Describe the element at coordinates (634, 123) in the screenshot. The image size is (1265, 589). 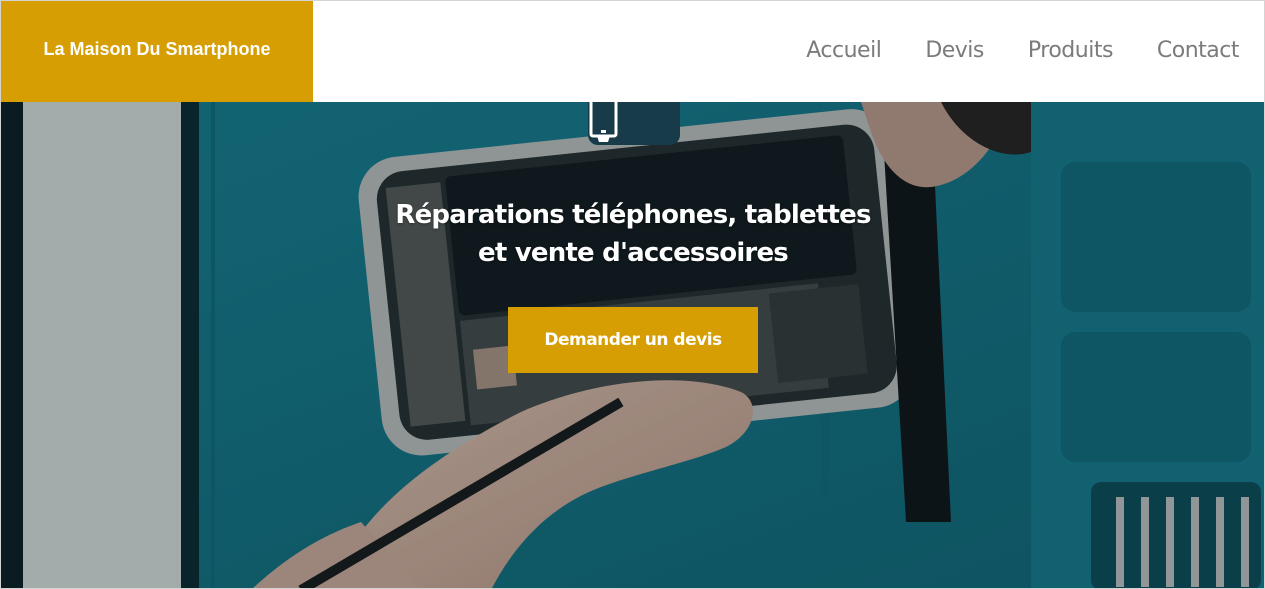
I see `smartphone-icon-badge` at that location.